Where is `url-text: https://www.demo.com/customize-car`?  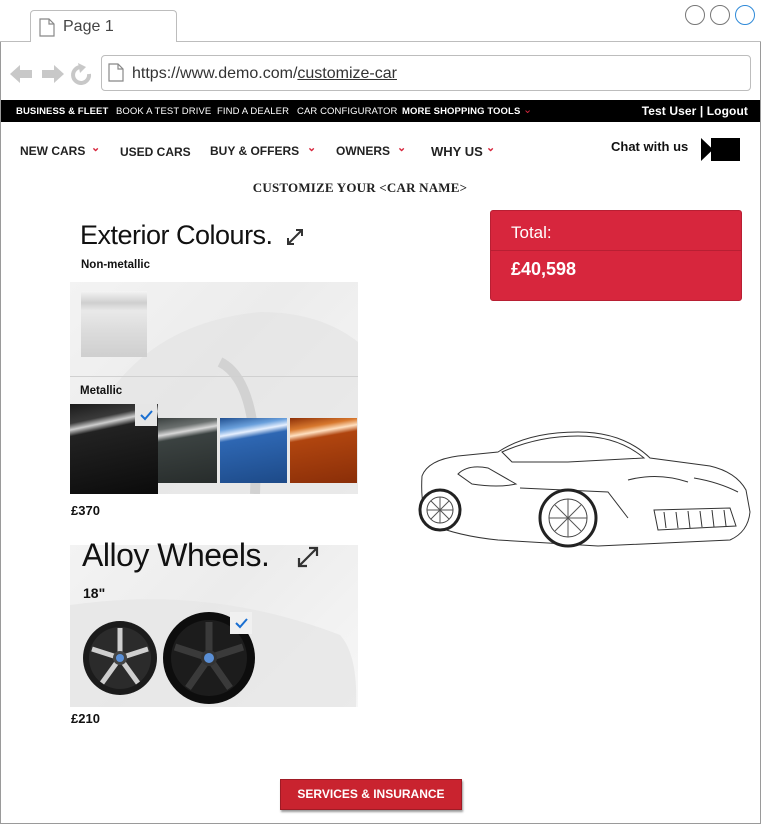 url-text: https://www.demo.com/customize-car is located at coordinates (264, 74).